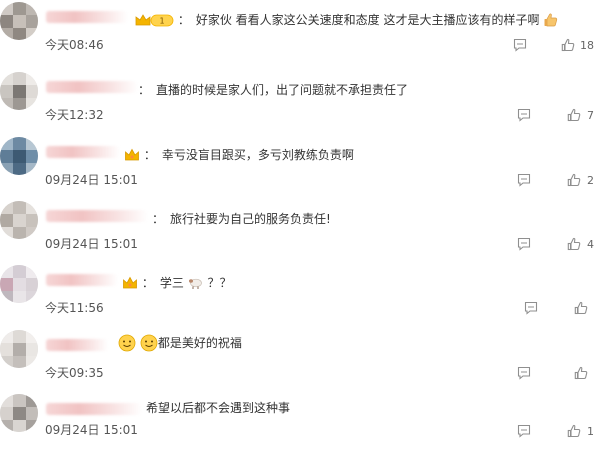 The height and width of the screenshot is (458, 598). I want to click on comment-body: ： 旅行社要为自己的服务负责任!, so click(241, 219).